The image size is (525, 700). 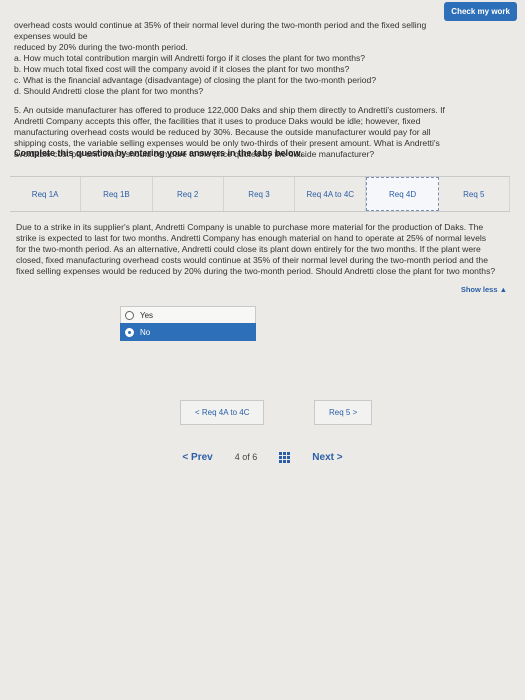 I want to click on prev-page-link: < Prev, so click(x=197, y=457).